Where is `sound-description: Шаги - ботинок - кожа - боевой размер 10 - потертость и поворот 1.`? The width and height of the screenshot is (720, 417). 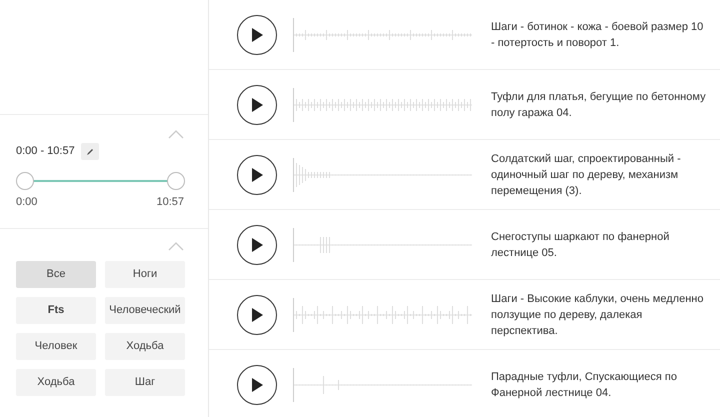
sound-description: Шаги - ботинок - кожа - боевой размер 10 - потертость и поворот 1. is located at coordinates (597, 35).